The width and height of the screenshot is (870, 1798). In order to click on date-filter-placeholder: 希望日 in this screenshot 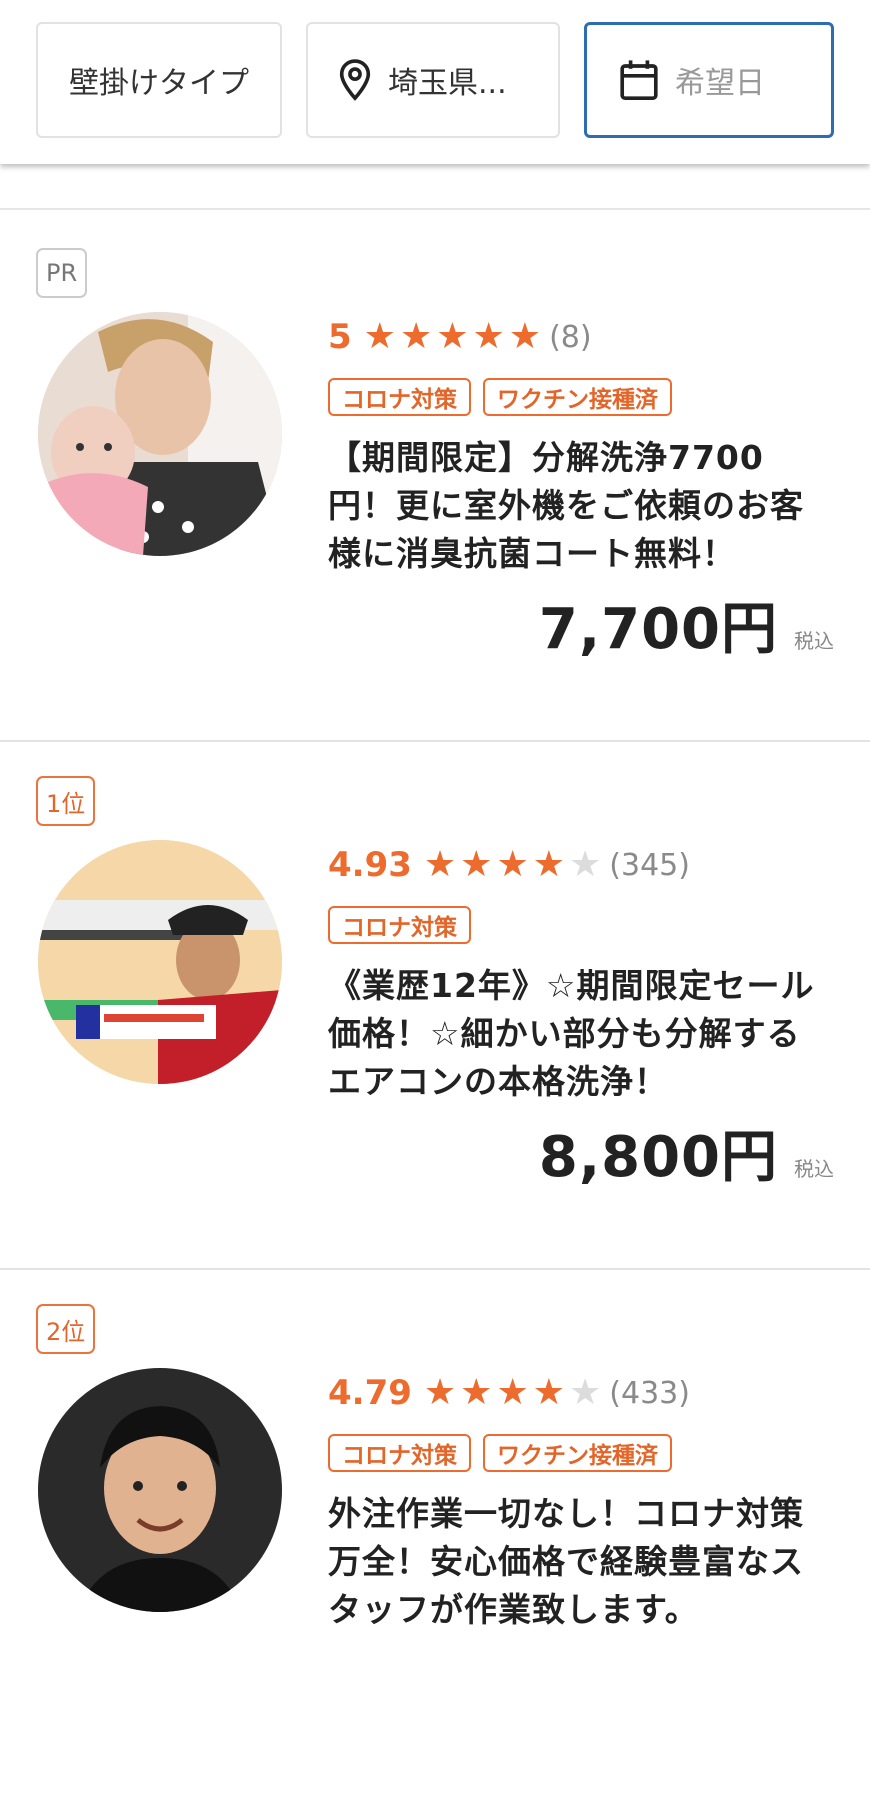, I will do `click(720, 83)`.